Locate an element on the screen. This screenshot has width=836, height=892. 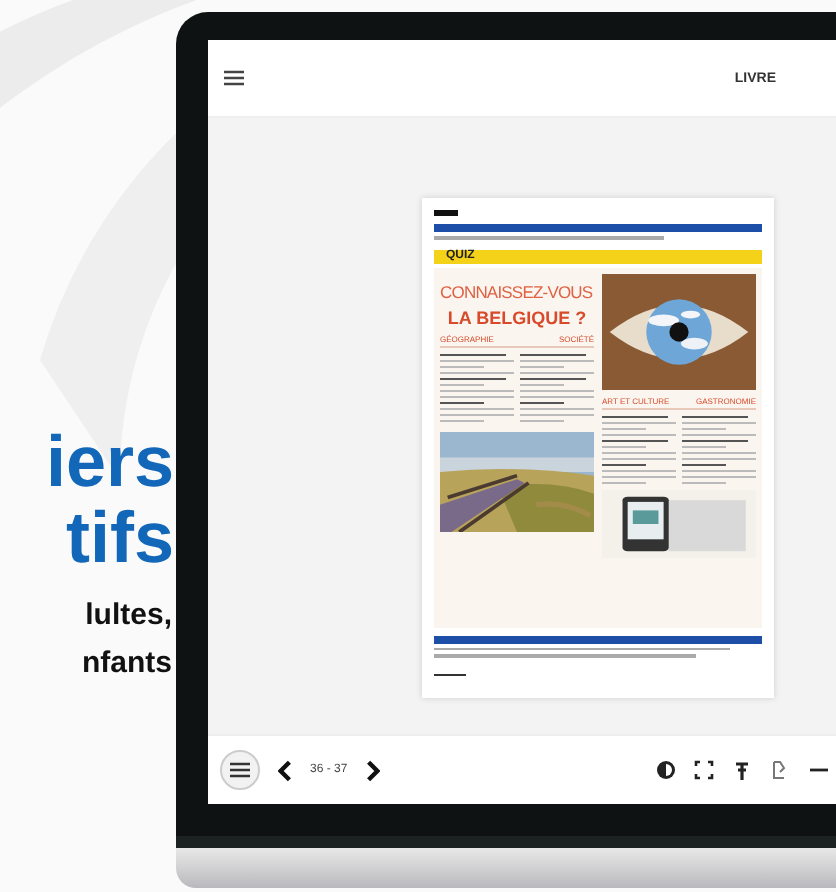
subline-text: nfants is located at coordinates (128, 664).